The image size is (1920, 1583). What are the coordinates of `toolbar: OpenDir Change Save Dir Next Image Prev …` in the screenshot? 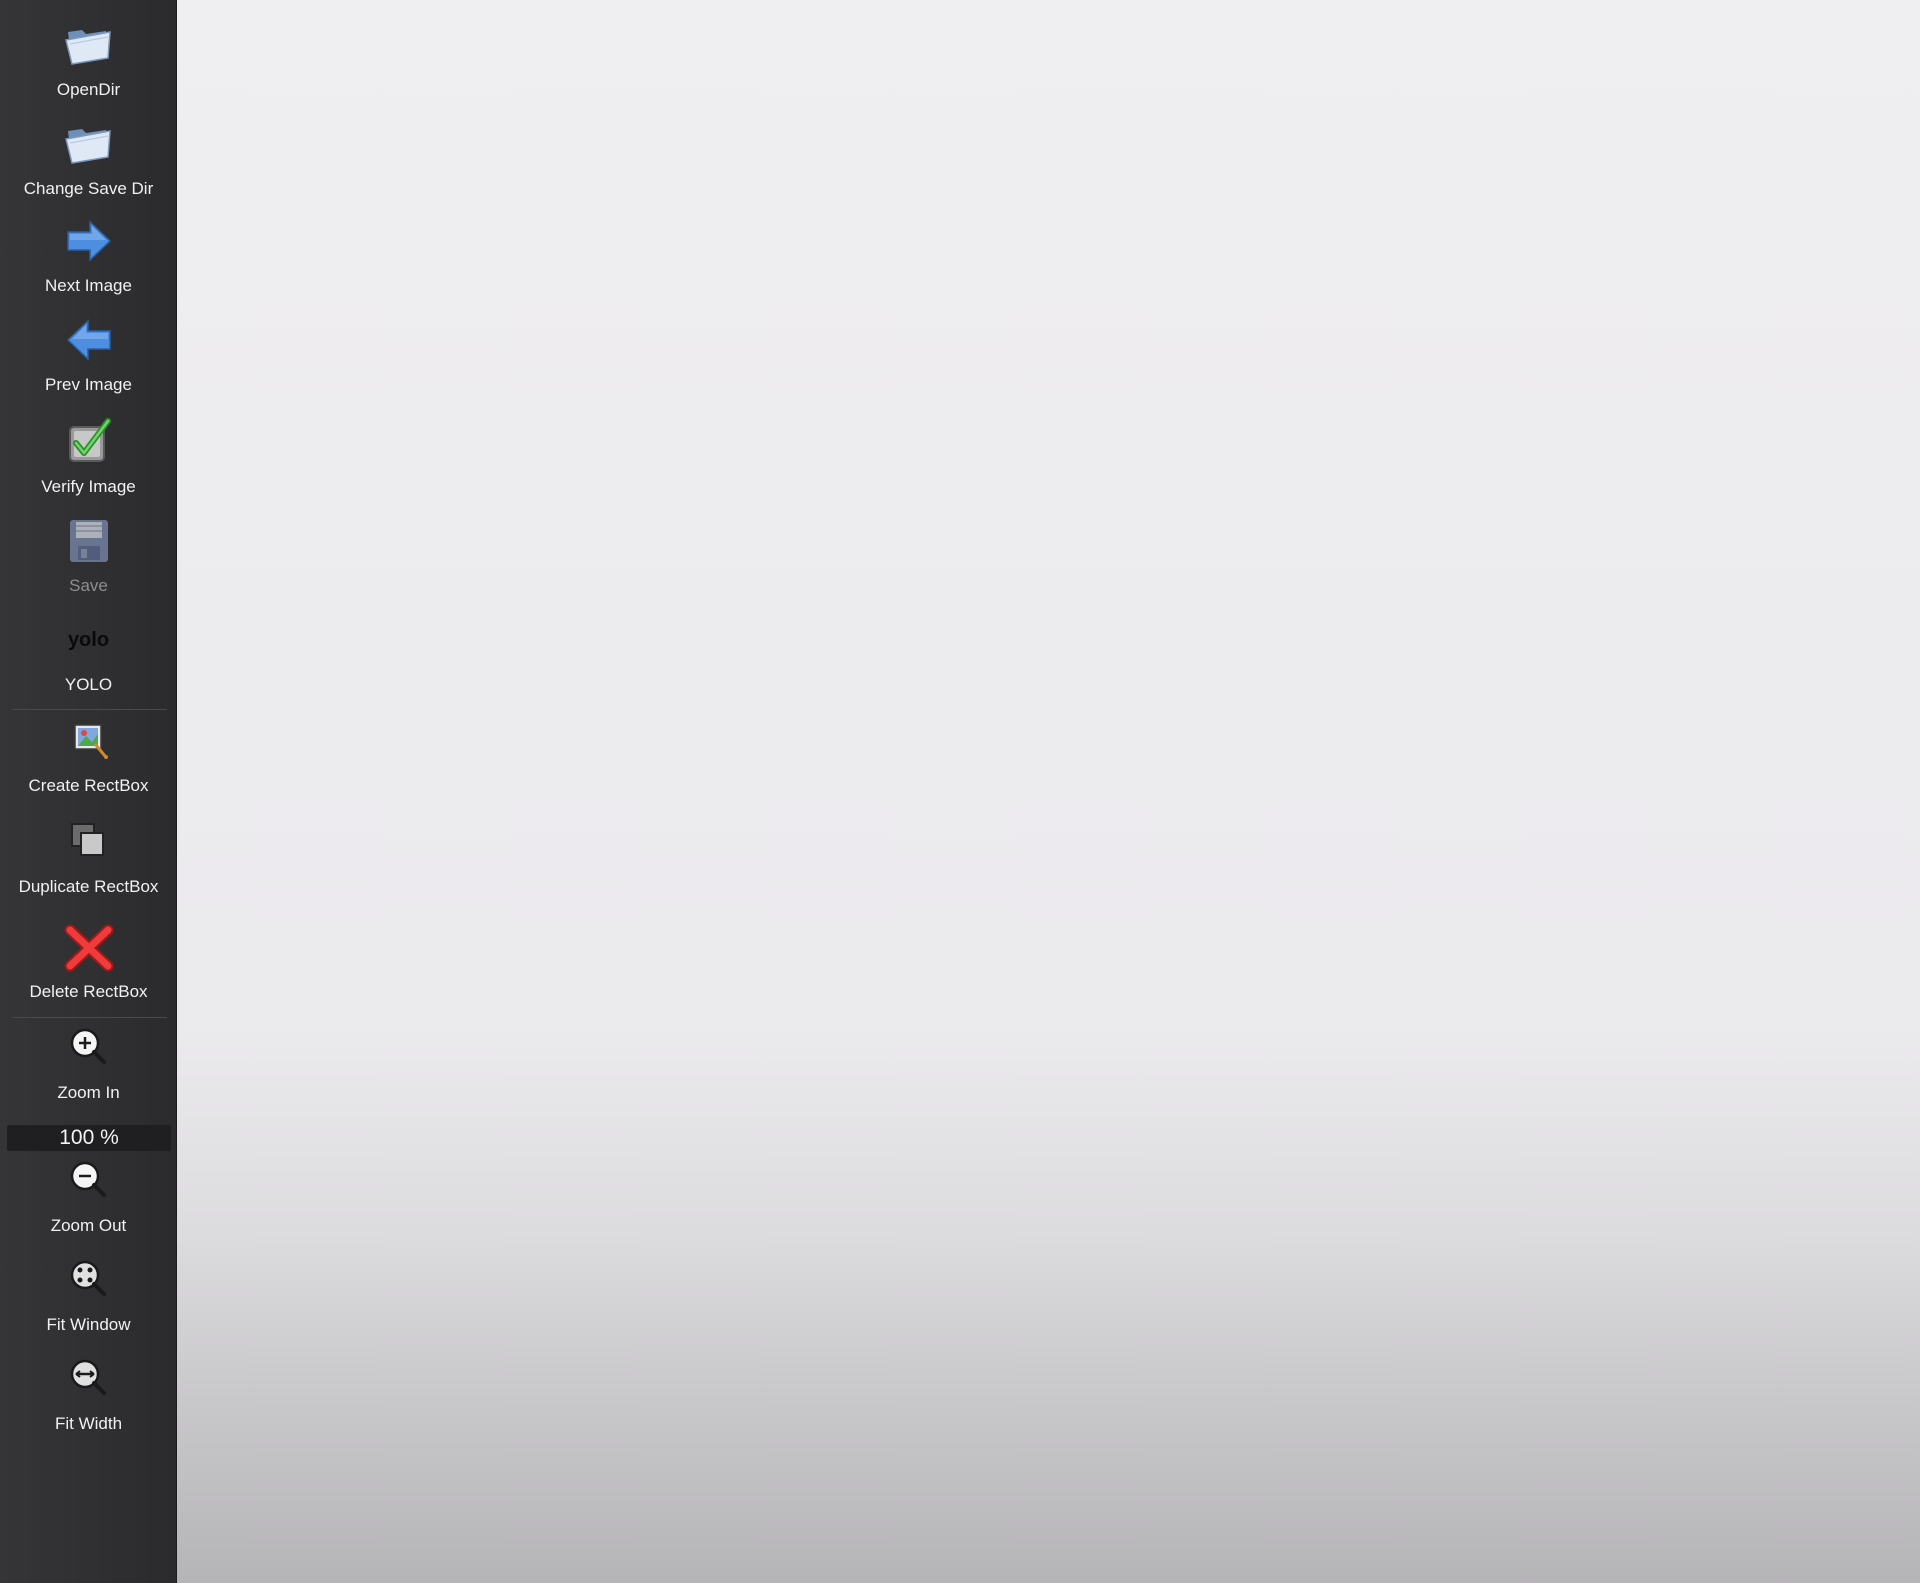 It's located at (88, 791).